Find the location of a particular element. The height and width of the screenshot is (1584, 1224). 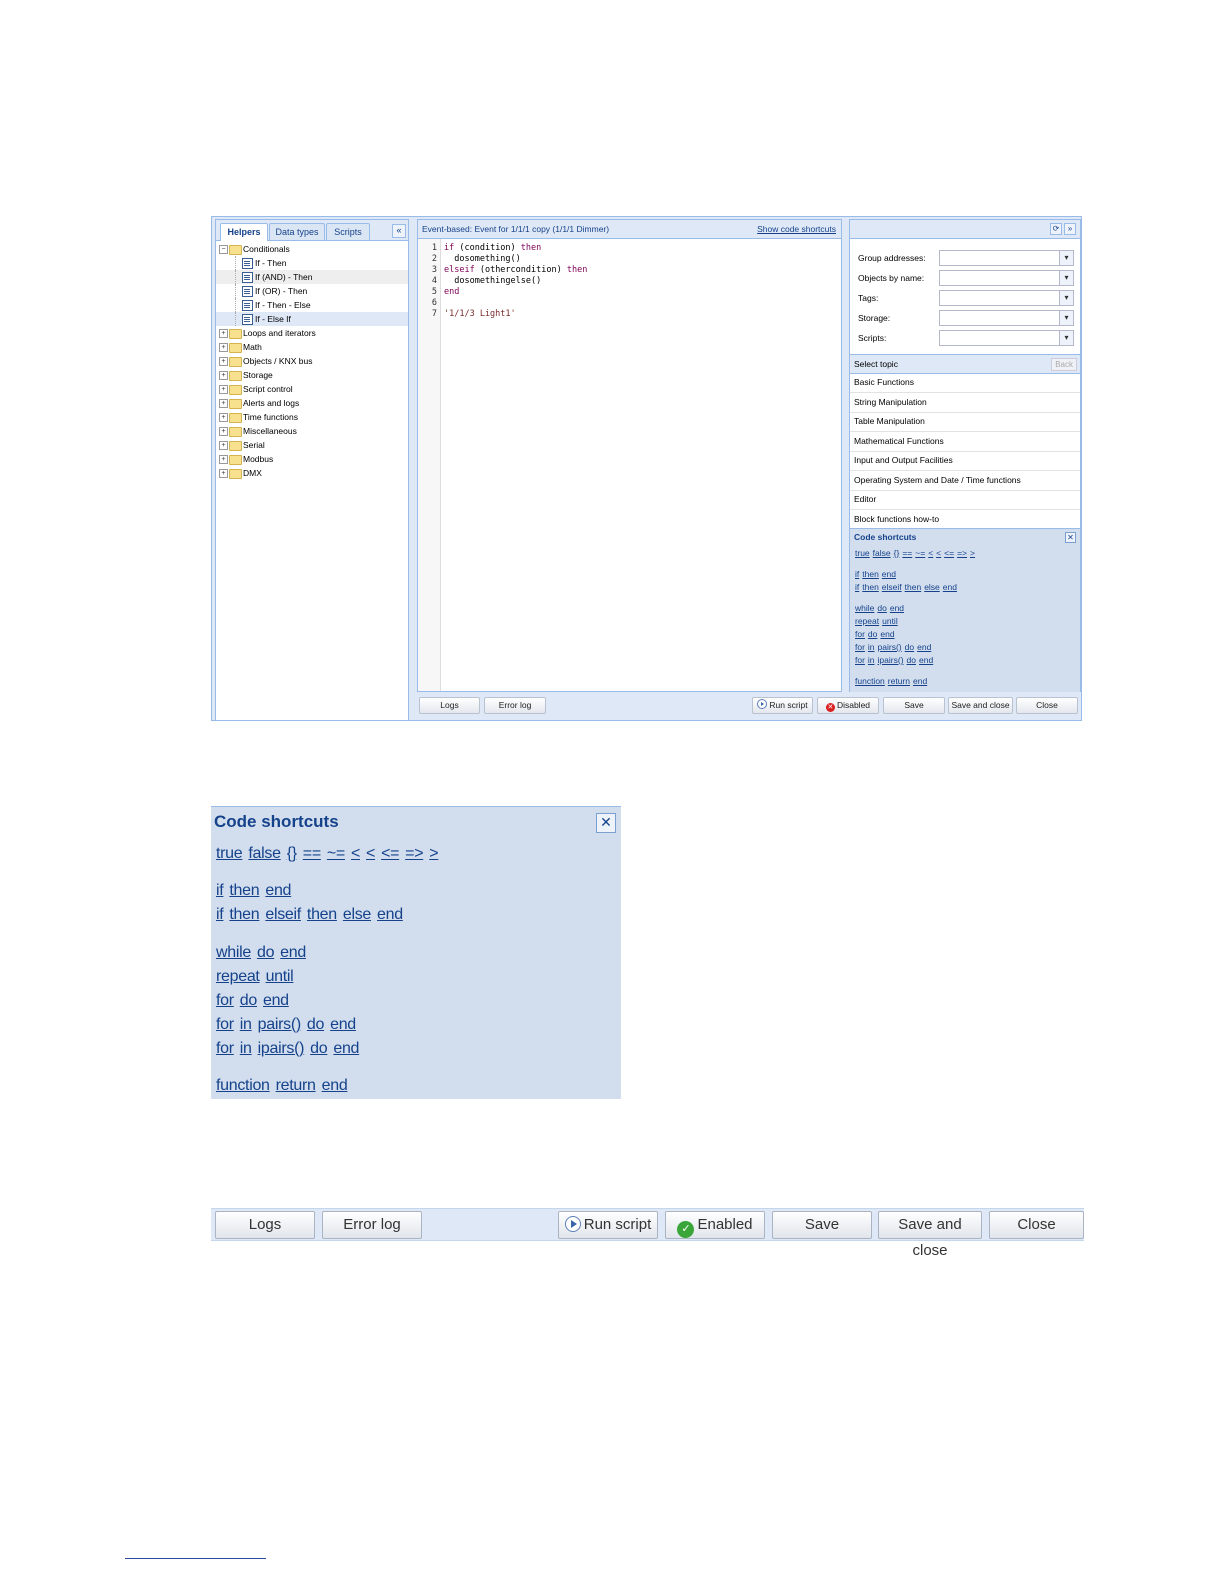

close-button: Close is located at coordinates (1036, 1225).